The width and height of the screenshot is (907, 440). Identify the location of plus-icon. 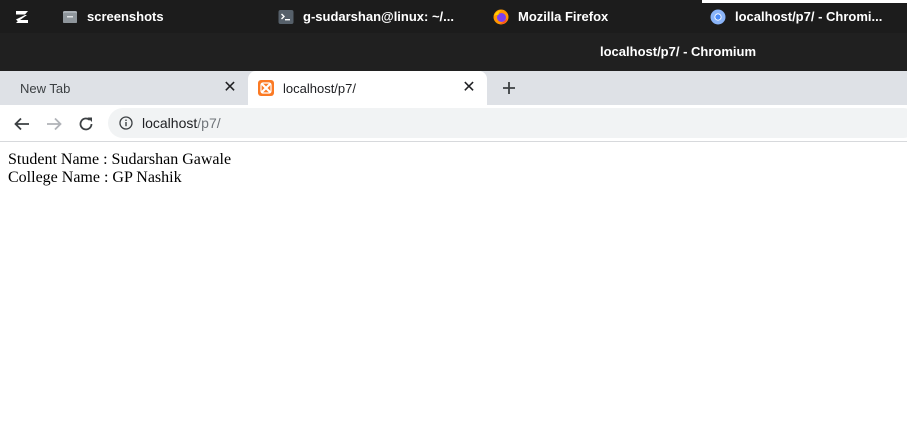
(509, 88).